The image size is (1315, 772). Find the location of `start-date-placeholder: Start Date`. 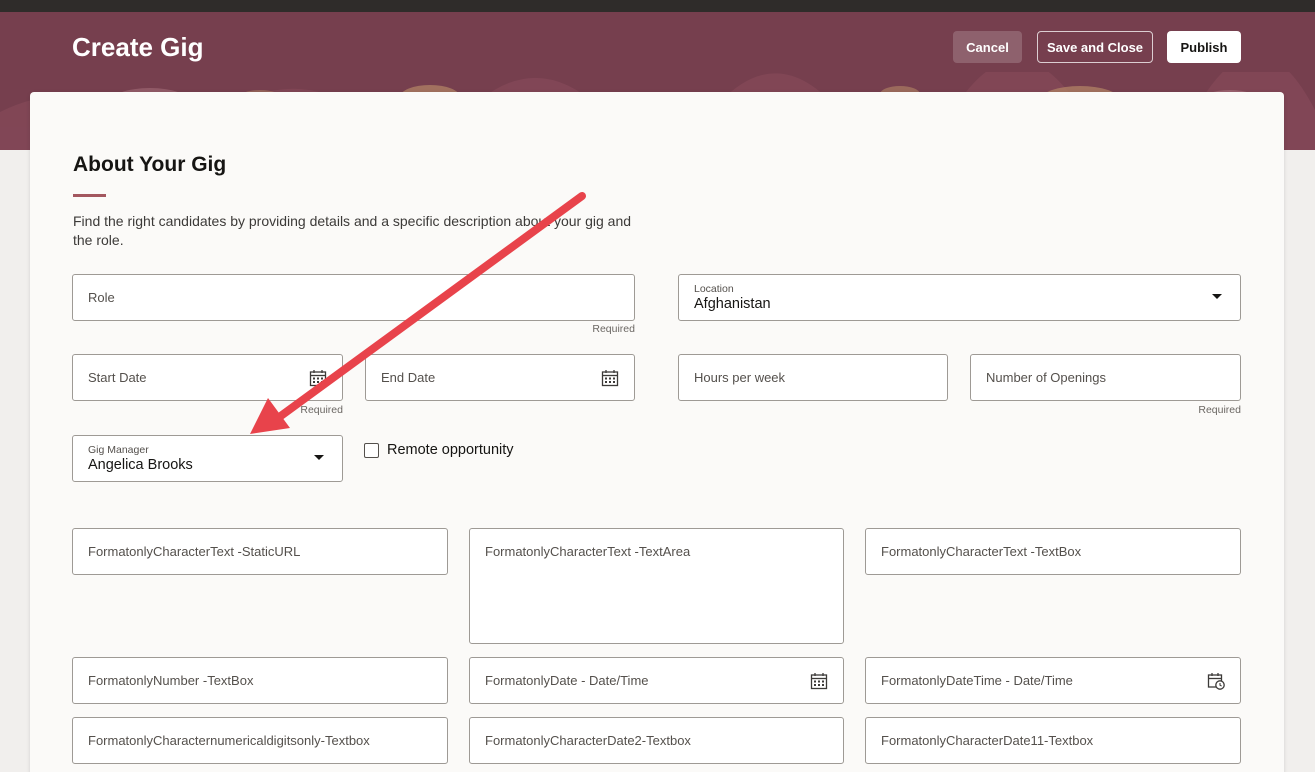

start-date-placeholder: Start Date is located at coordinates (117, 377).